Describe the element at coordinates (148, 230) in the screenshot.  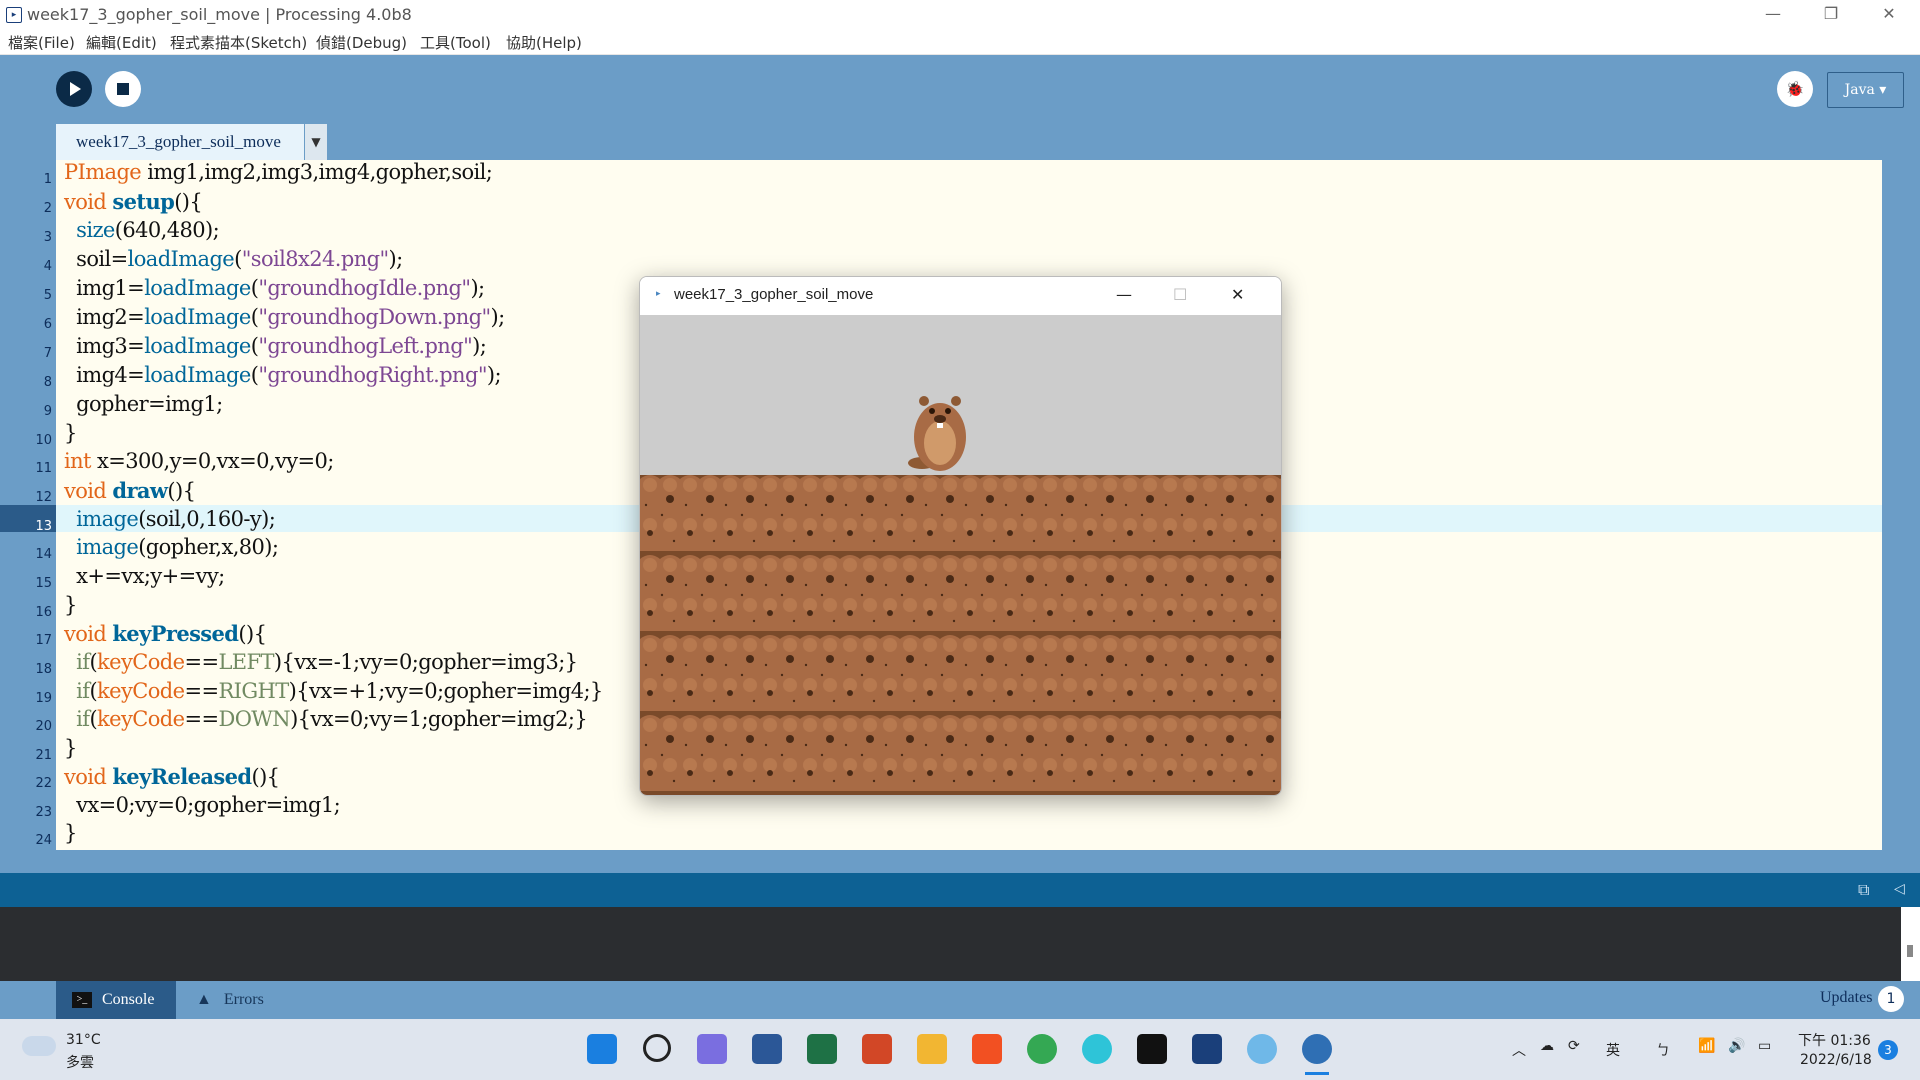
I see `code-line: size(640,480);` at that location.